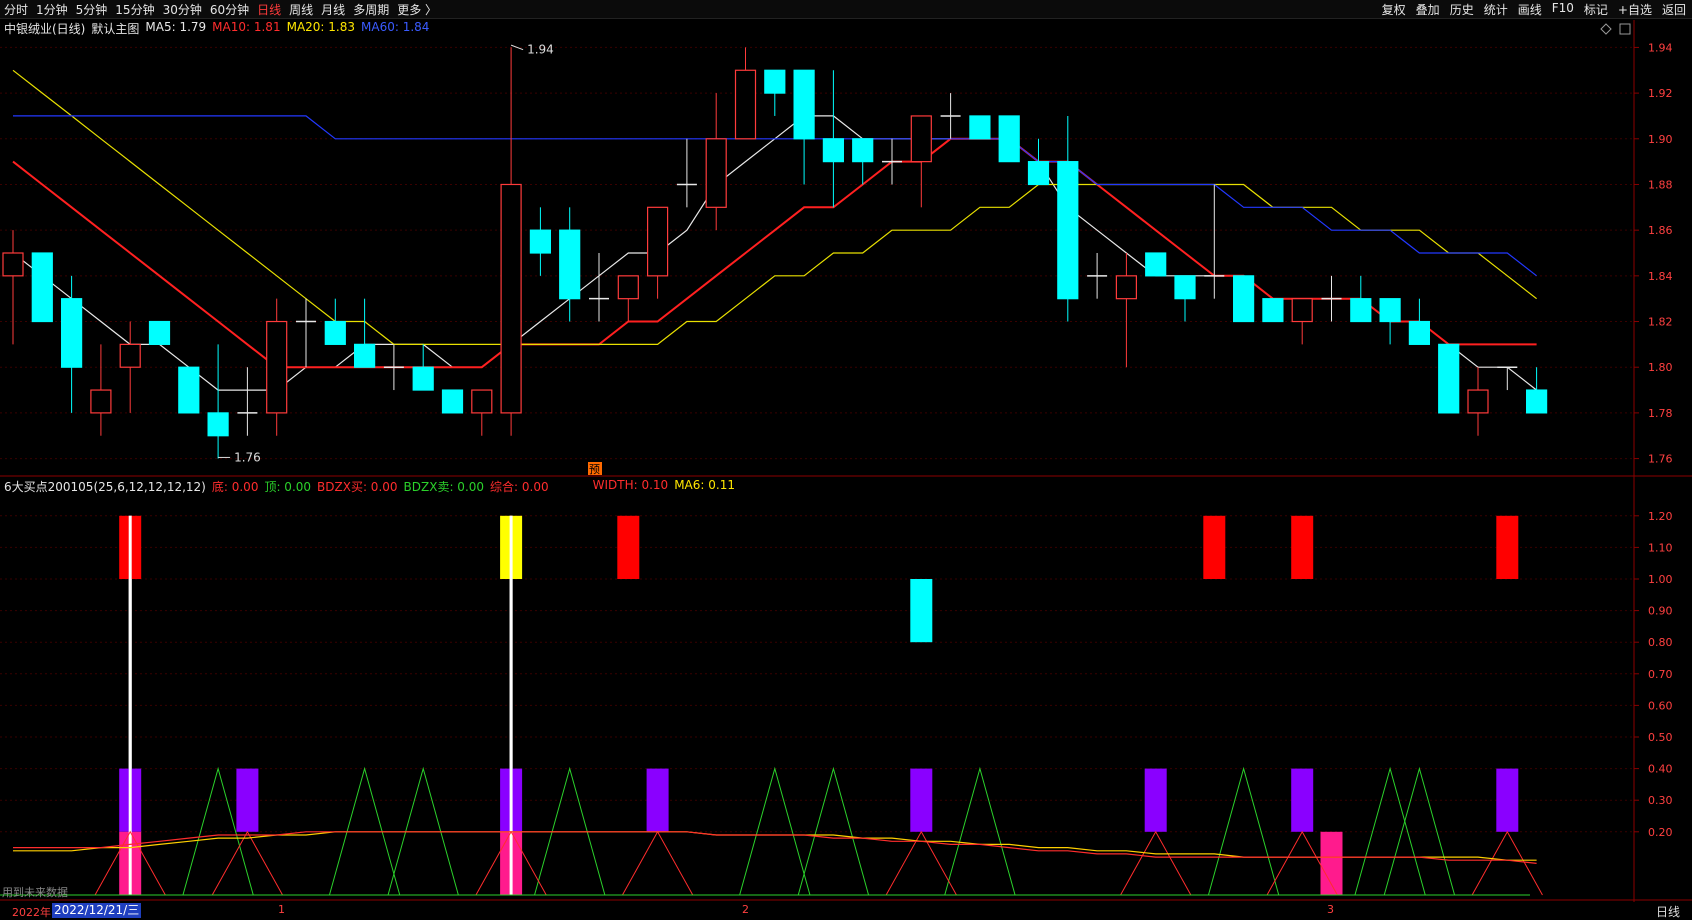  What do you see at coordinates (594, 469) in the screenshot?
I see `forecast-badge-text: 预` at bounding box center [594, 469].